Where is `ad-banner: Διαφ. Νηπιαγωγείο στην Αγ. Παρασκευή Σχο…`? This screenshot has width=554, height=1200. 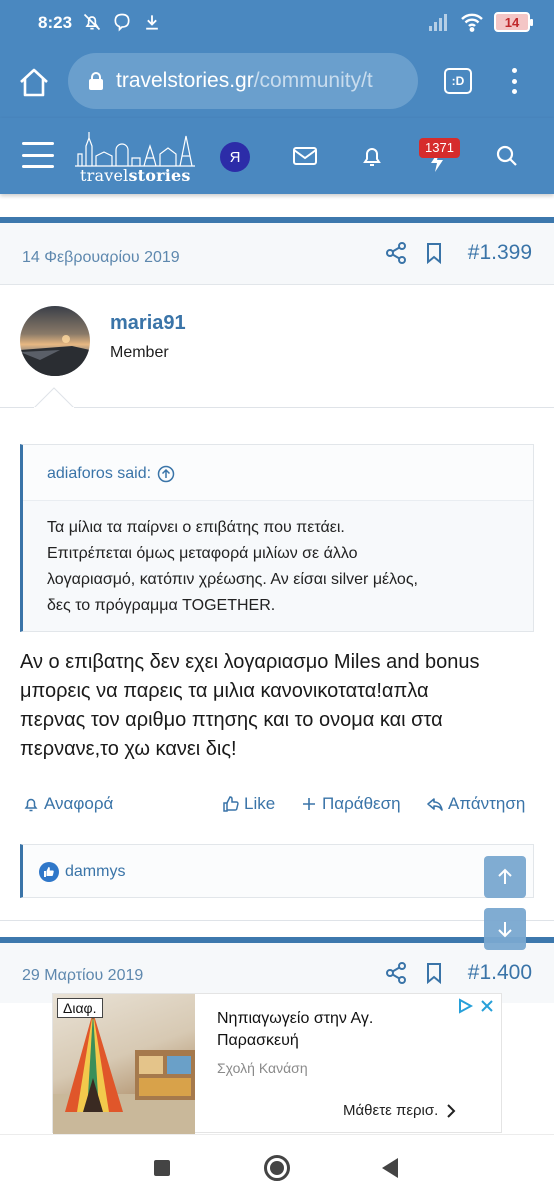 ad-banner: Διαφ. Νηπιαγωγείο στην Αγ. Παρασκευή Σχο… is located at coordinates (277, 1063).